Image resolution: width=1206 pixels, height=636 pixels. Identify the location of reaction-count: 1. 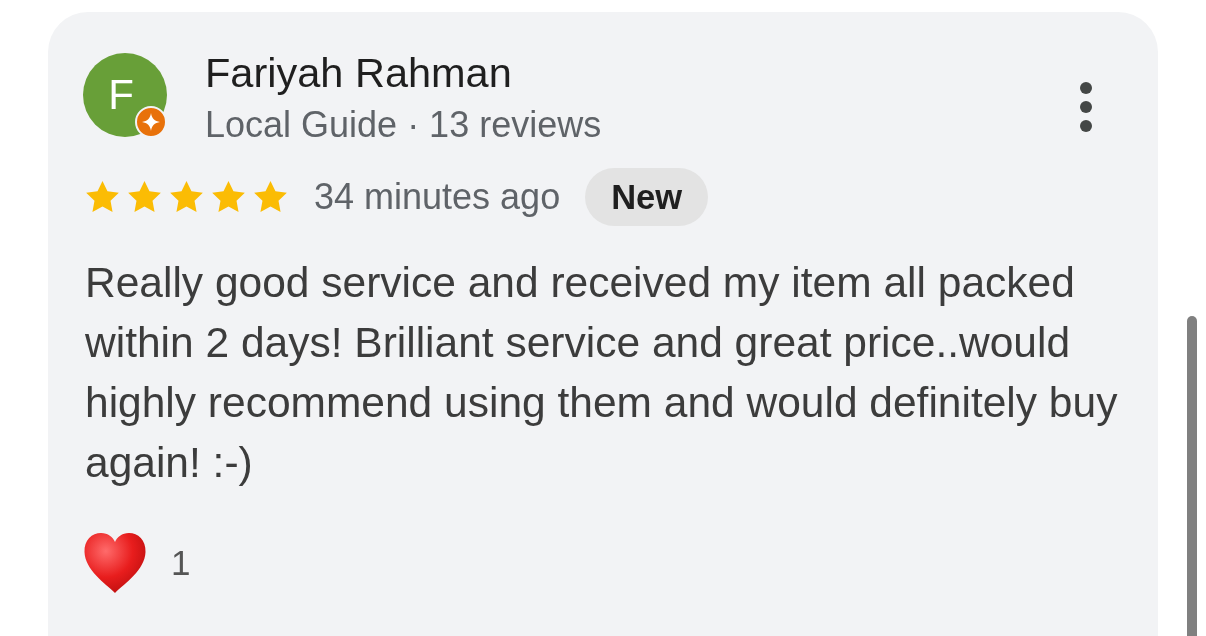
(181, 563).